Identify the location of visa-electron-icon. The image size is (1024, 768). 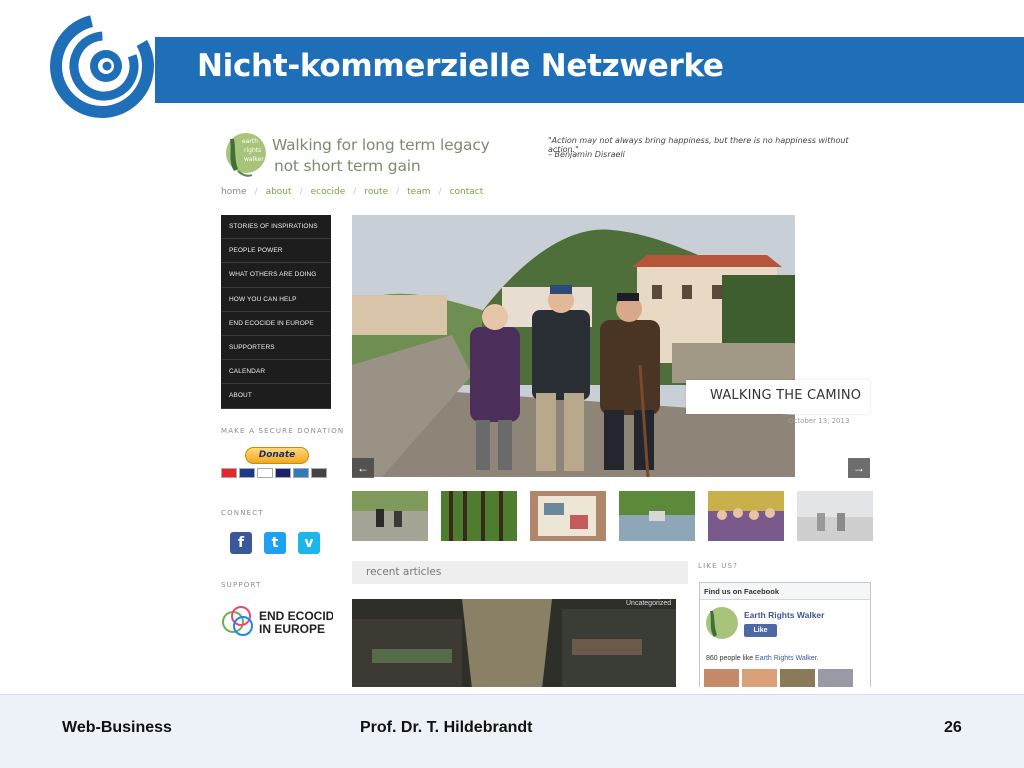
(283, 473).